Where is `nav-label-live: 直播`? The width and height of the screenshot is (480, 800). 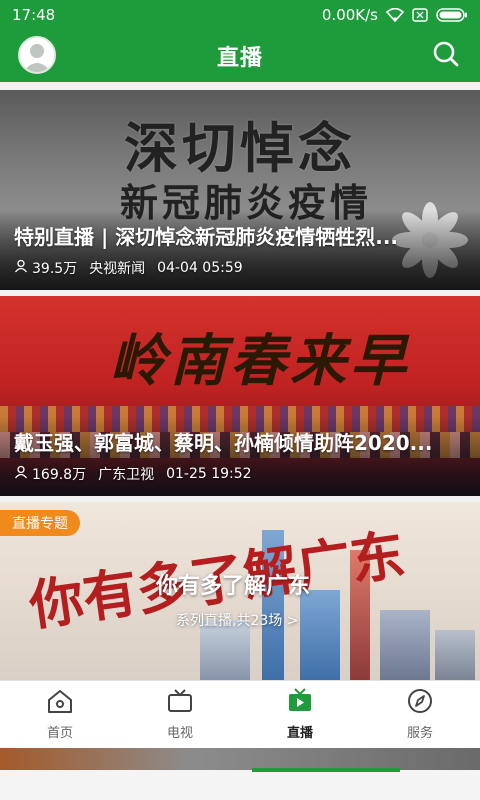
nav-label-live: 直播 is located at coordinates (299, 733).